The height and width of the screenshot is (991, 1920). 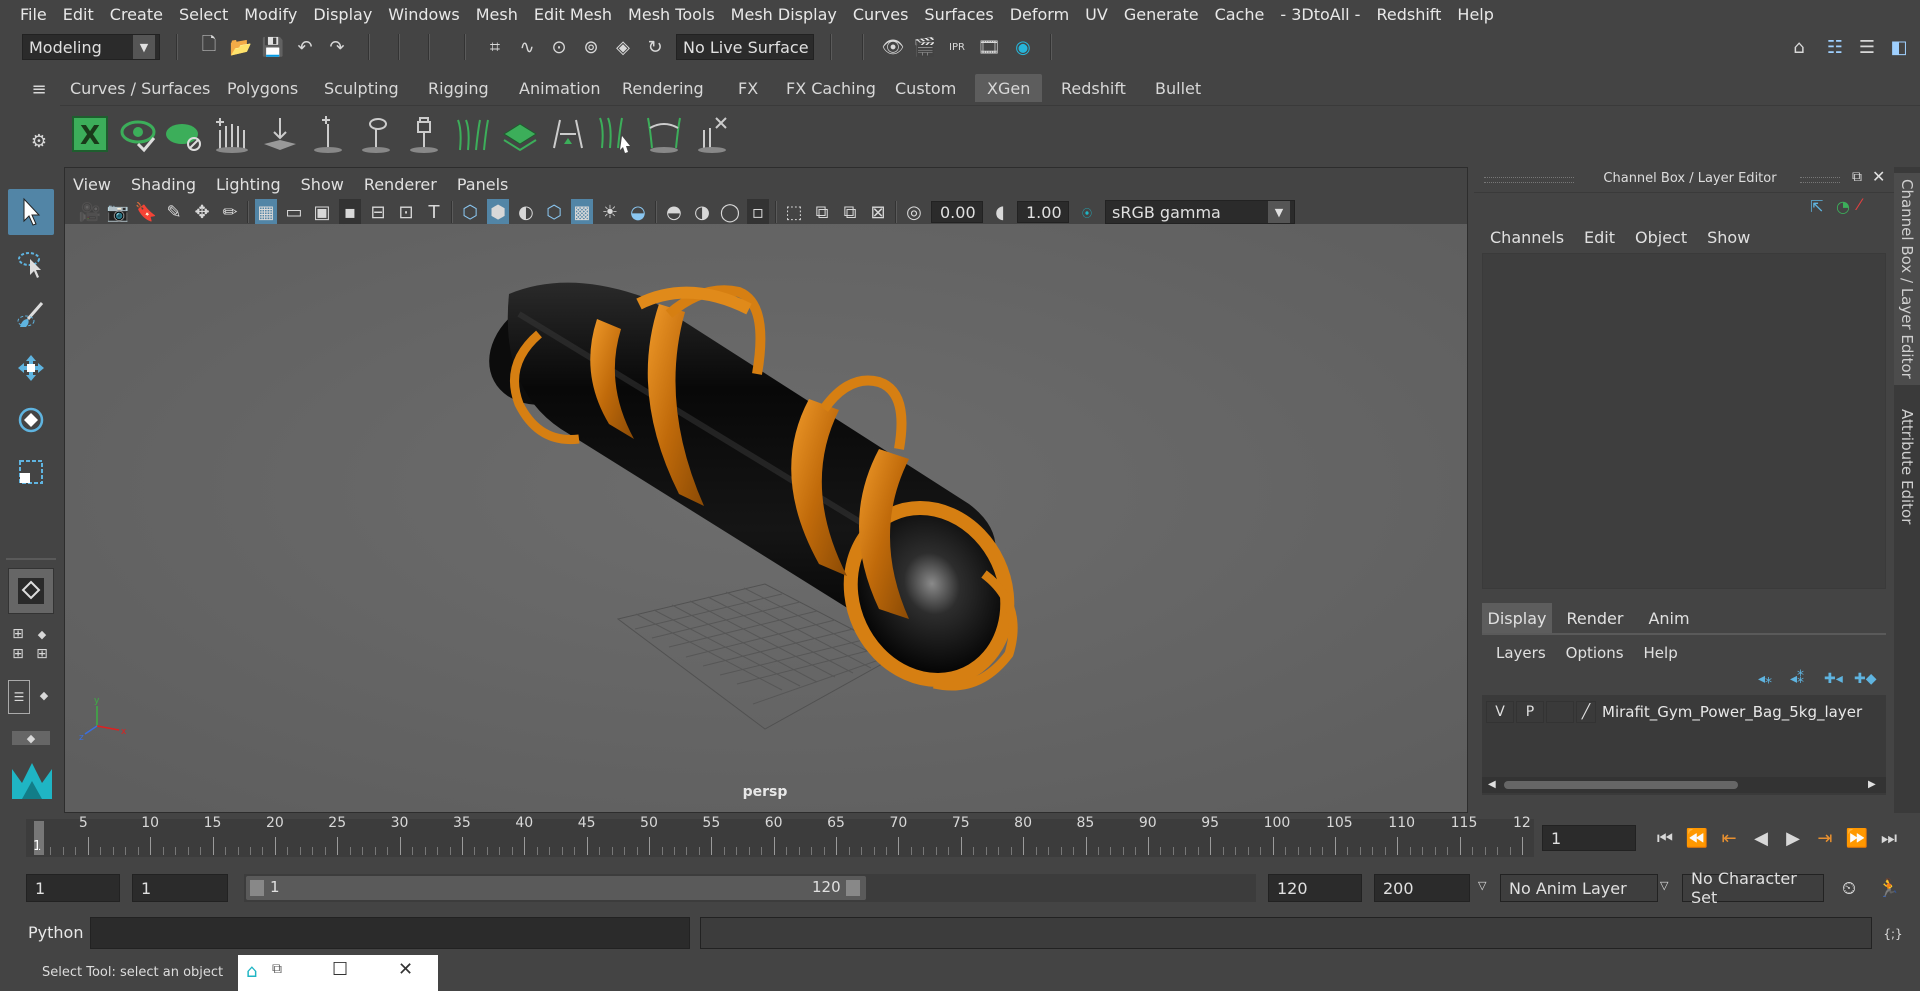 What do you see at coordinates (184, 134) in the screenshot?
I see `xgen-clear-preview-icon` at bounding box center [184, 134].